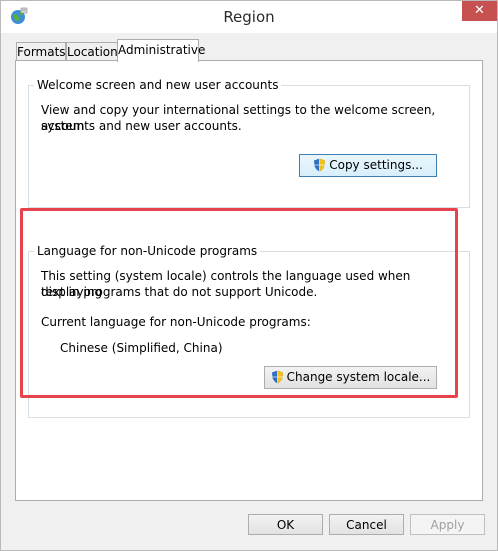  What do you see at coordinates (366, 524) in the screenshot?
I see `cancel-button: Cancel` at bounding box center [366, 524].